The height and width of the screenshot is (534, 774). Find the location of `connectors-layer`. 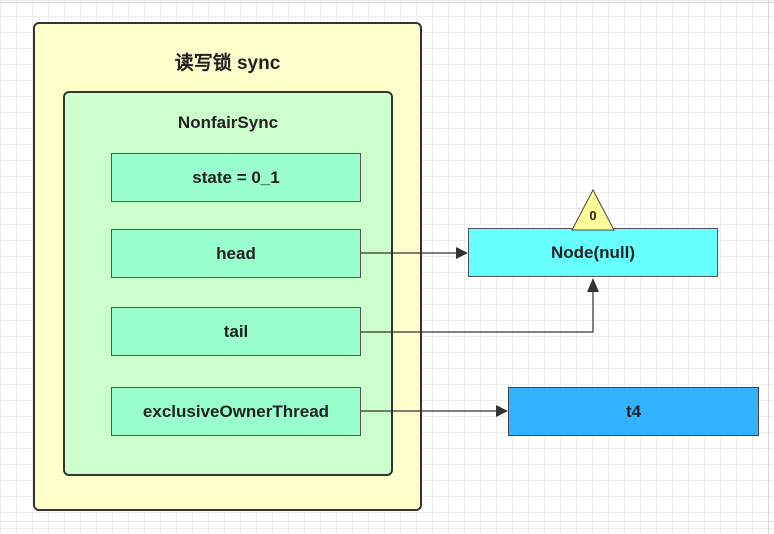

connectors-layer is located at coordinates (488, 302).